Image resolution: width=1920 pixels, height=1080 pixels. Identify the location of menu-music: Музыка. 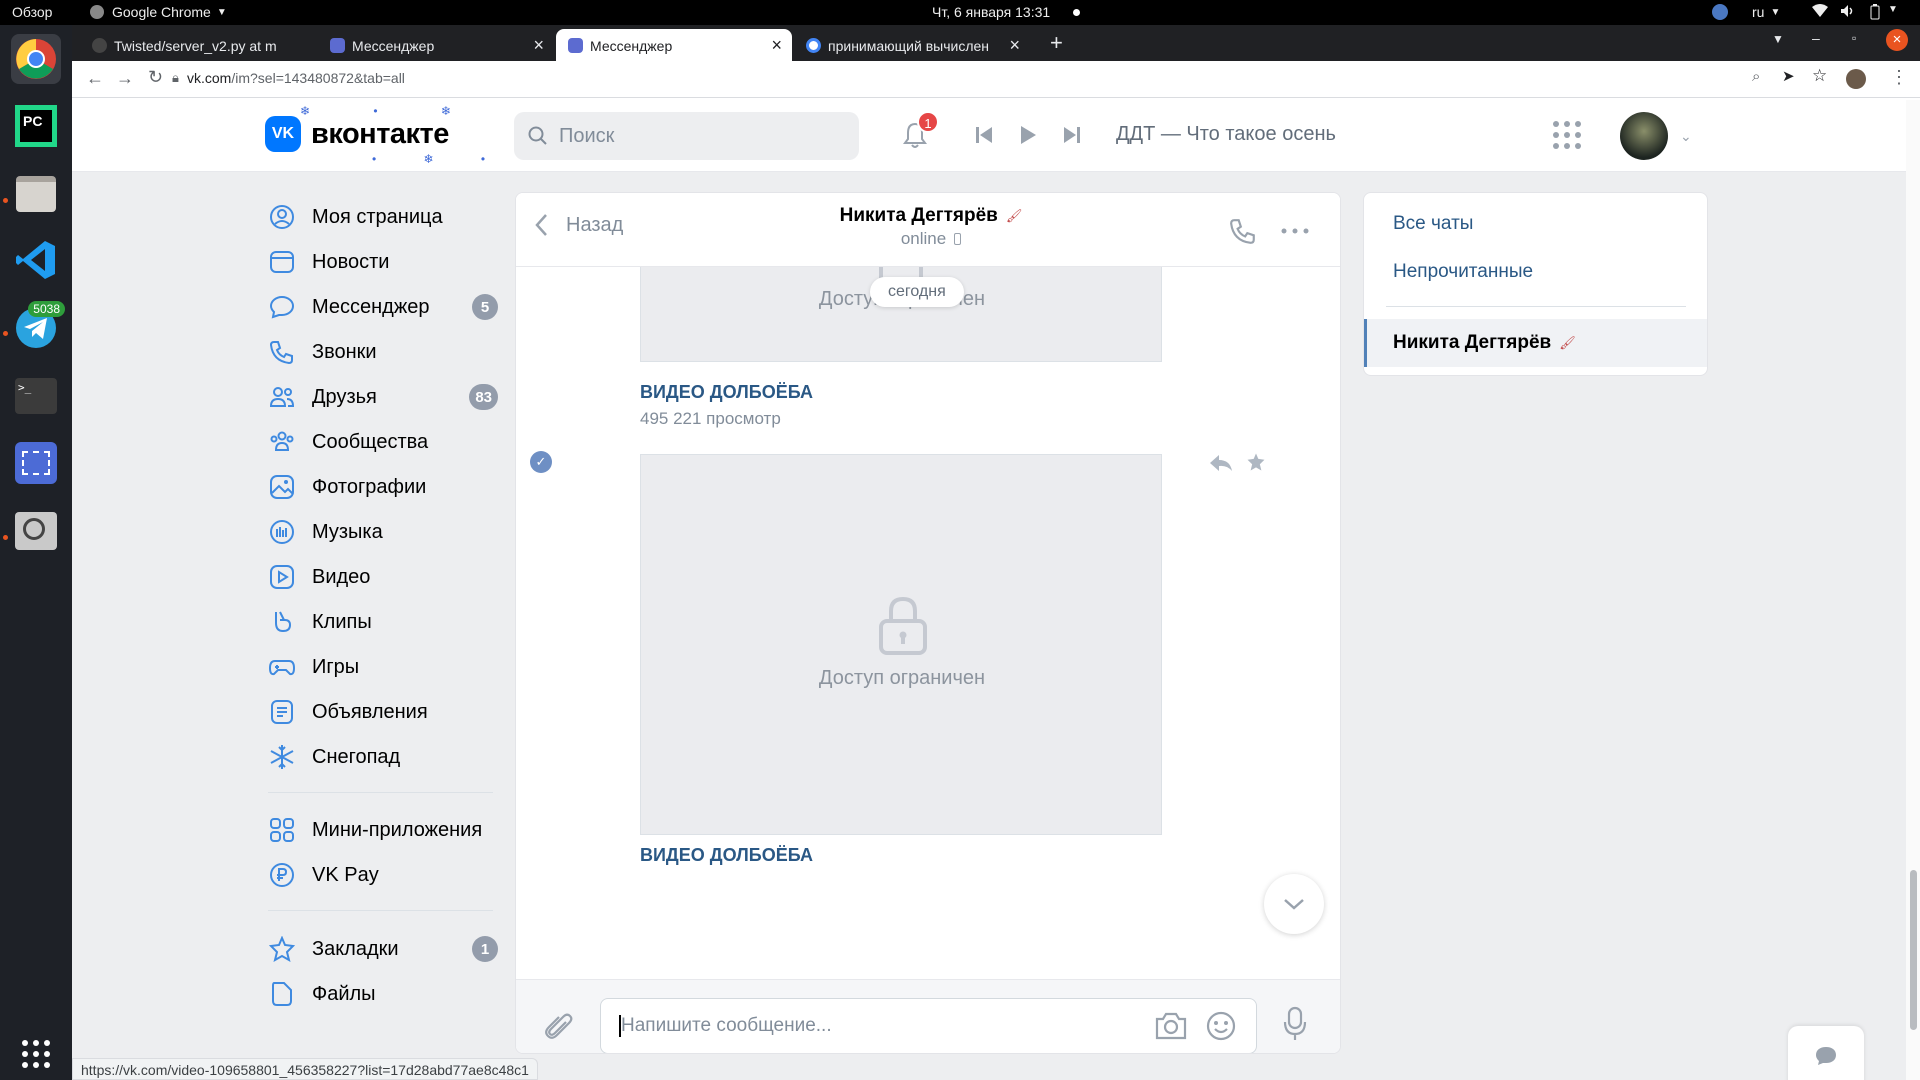
(383, 532).